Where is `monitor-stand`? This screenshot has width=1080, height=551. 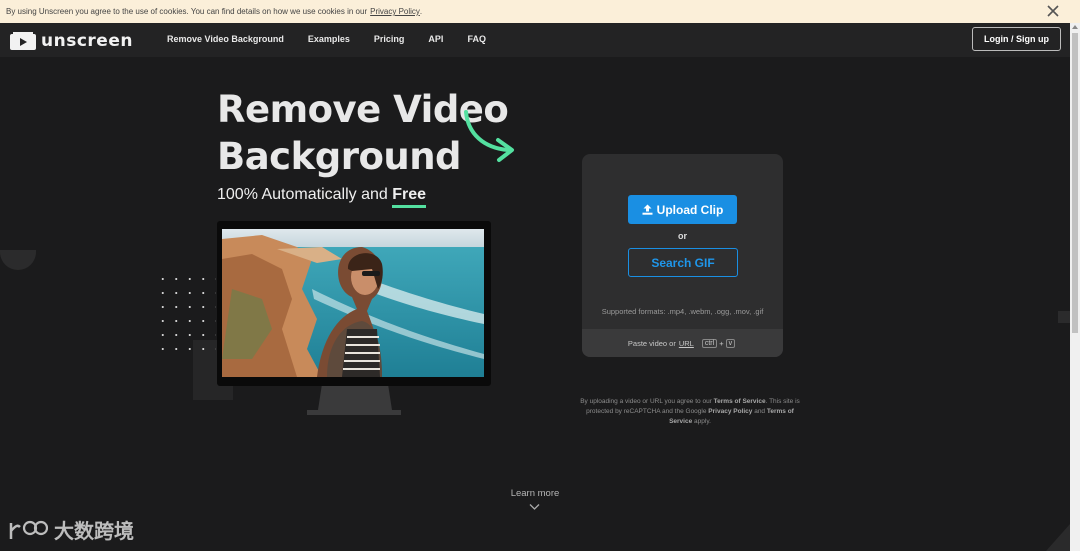 monitor-stand is located at coordinates (355, 398).